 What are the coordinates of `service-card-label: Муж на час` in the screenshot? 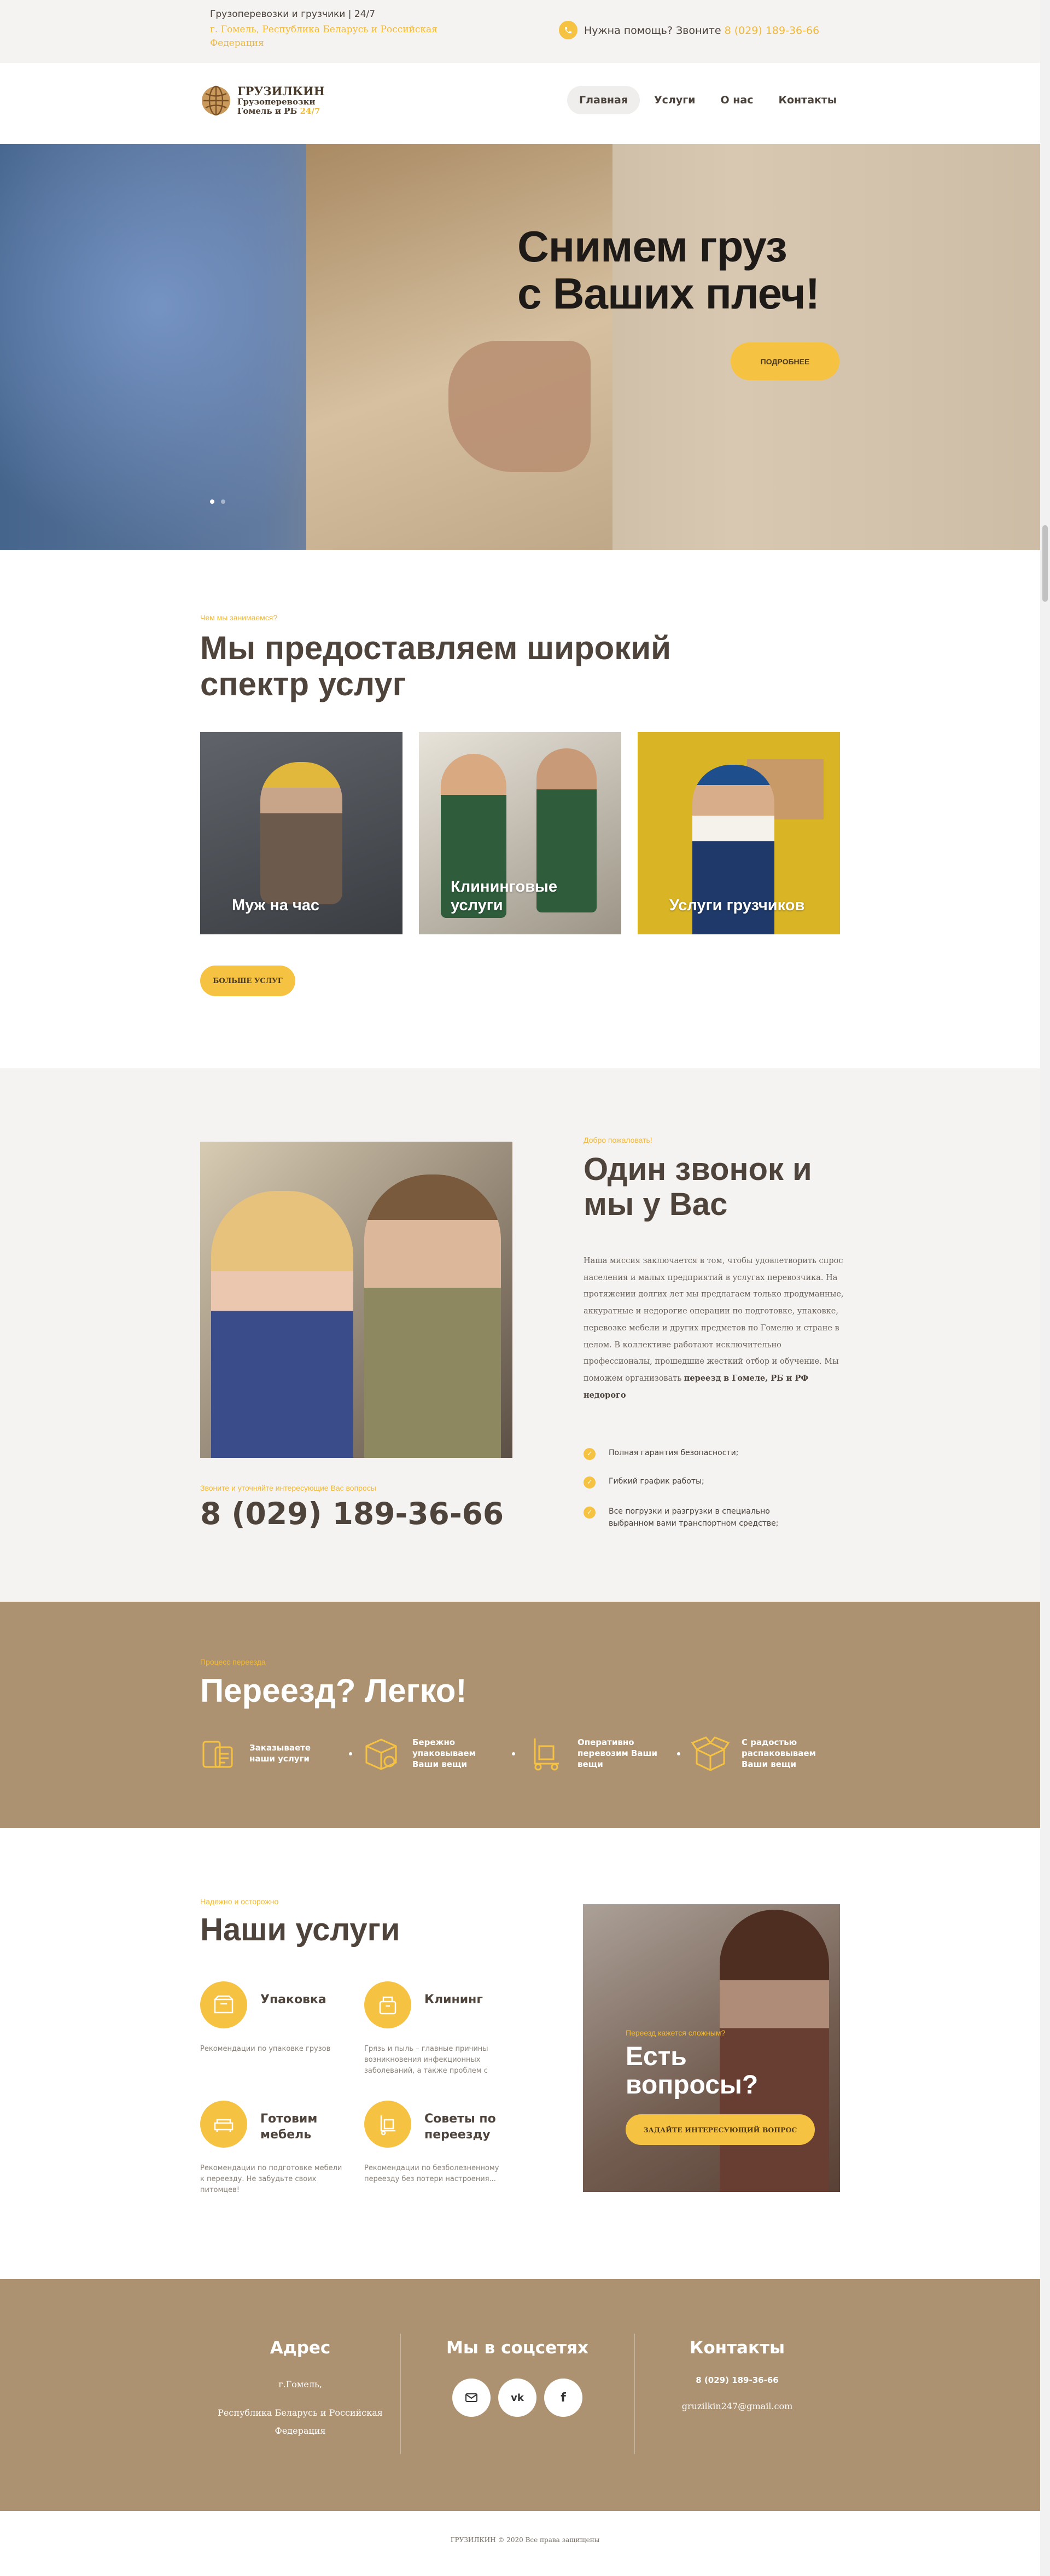 It's located at (276, 905).